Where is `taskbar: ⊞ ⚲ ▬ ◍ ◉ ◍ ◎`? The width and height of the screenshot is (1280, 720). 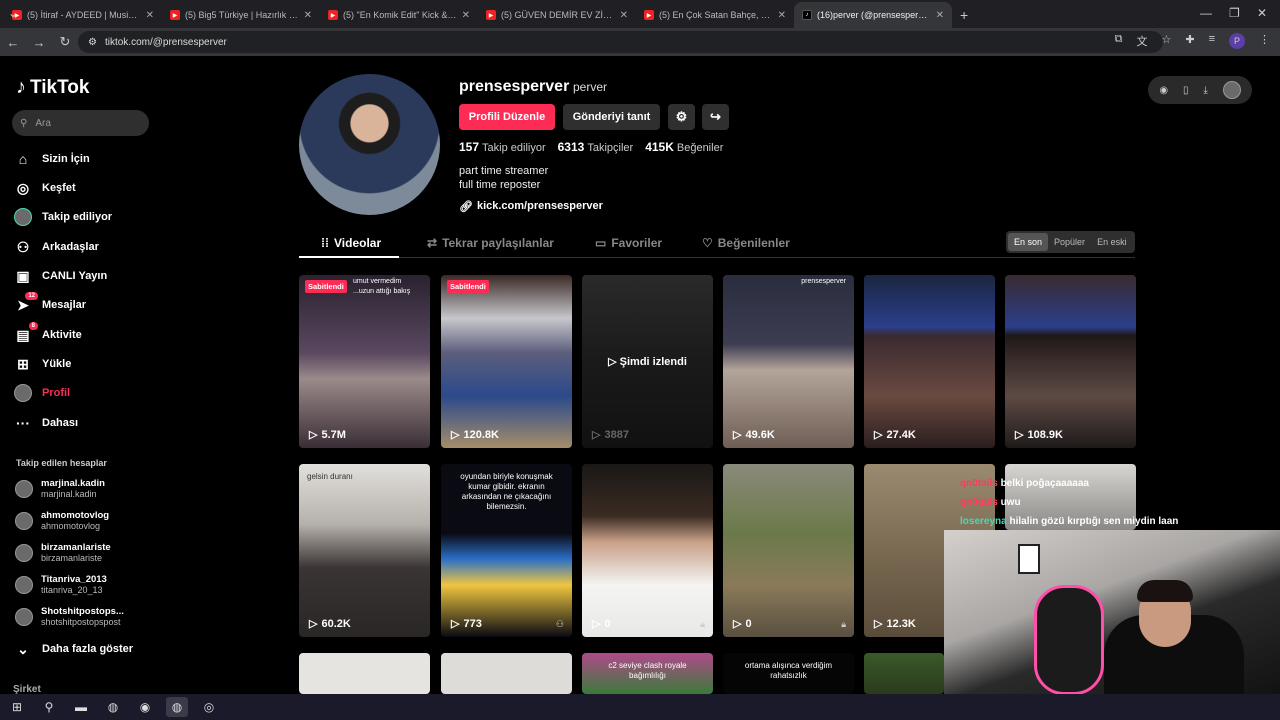
taskbar: ⊞ ⚲ ▬ ◍ ◉ ◍ ◎ is located at coordinates (640, 707).